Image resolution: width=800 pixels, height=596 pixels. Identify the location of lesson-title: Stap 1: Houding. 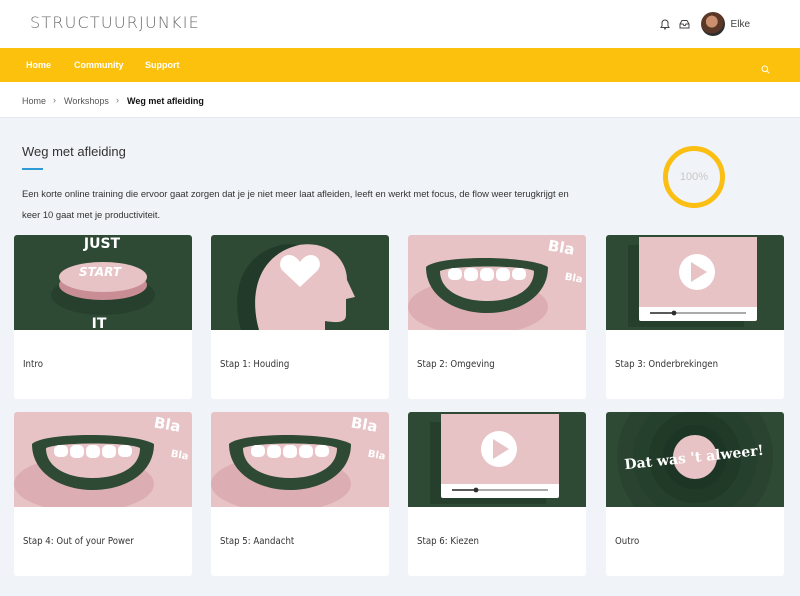
(254, 364).